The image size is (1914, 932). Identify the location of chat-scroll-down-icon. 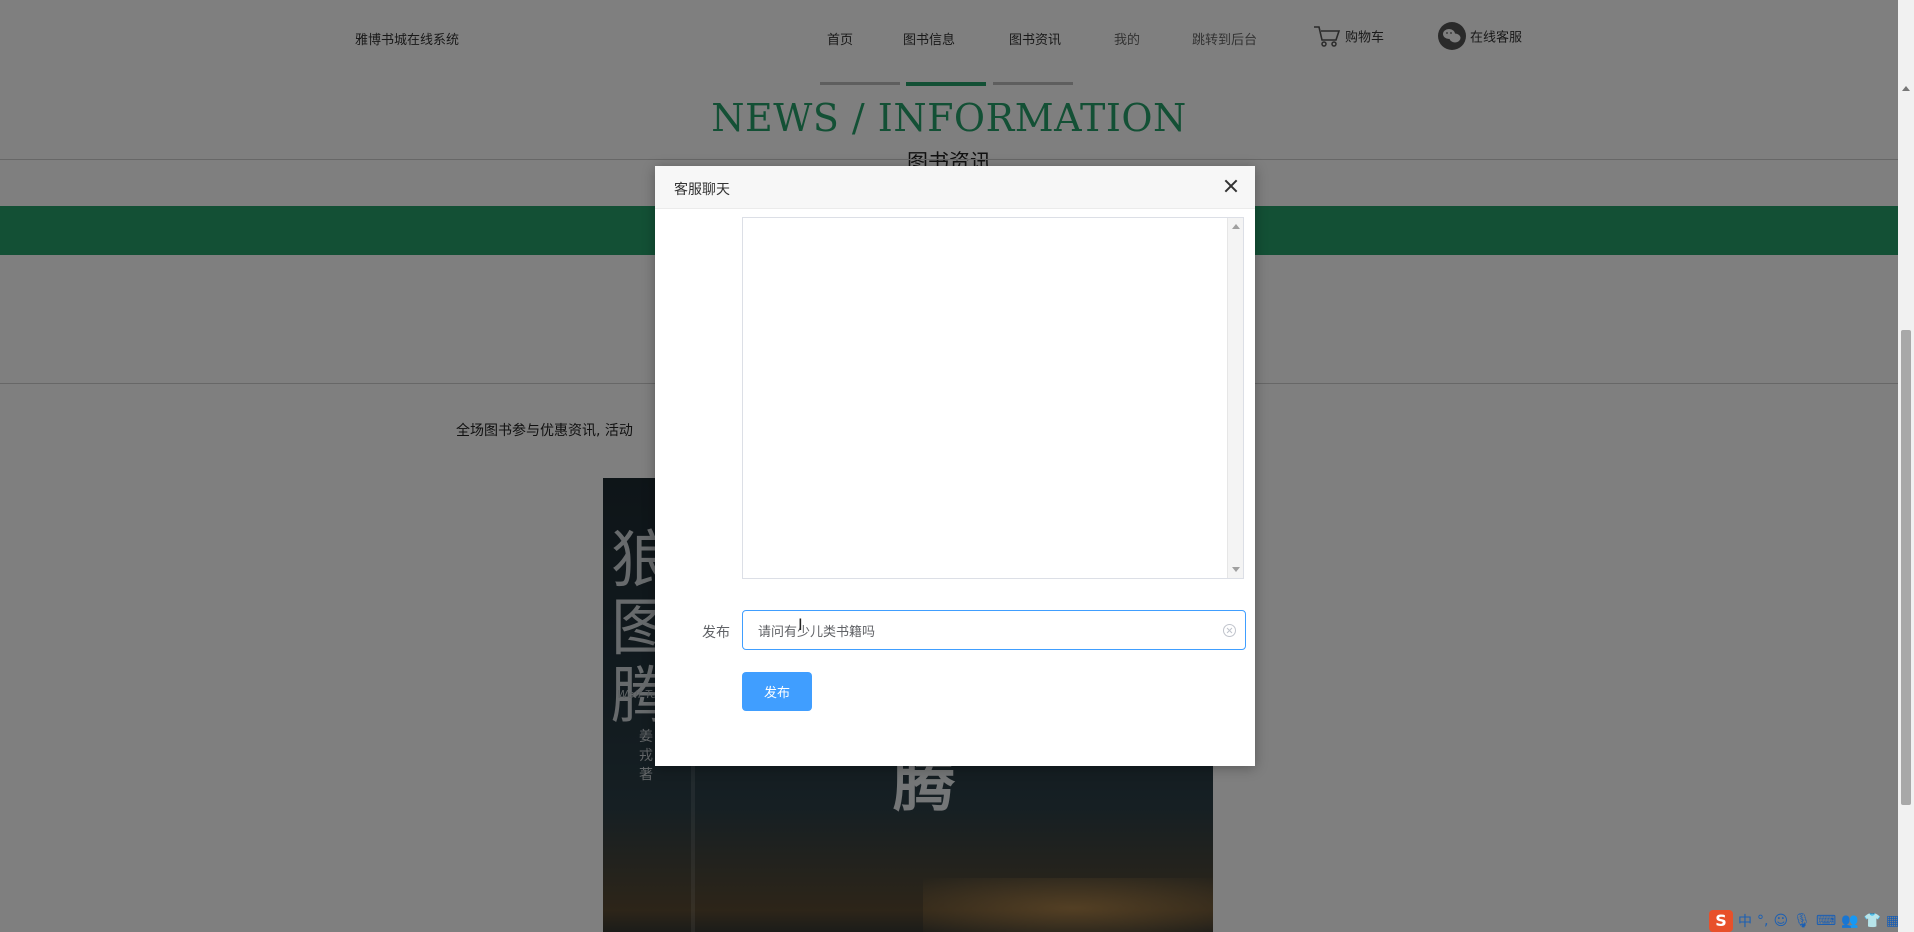
(1236, 569).